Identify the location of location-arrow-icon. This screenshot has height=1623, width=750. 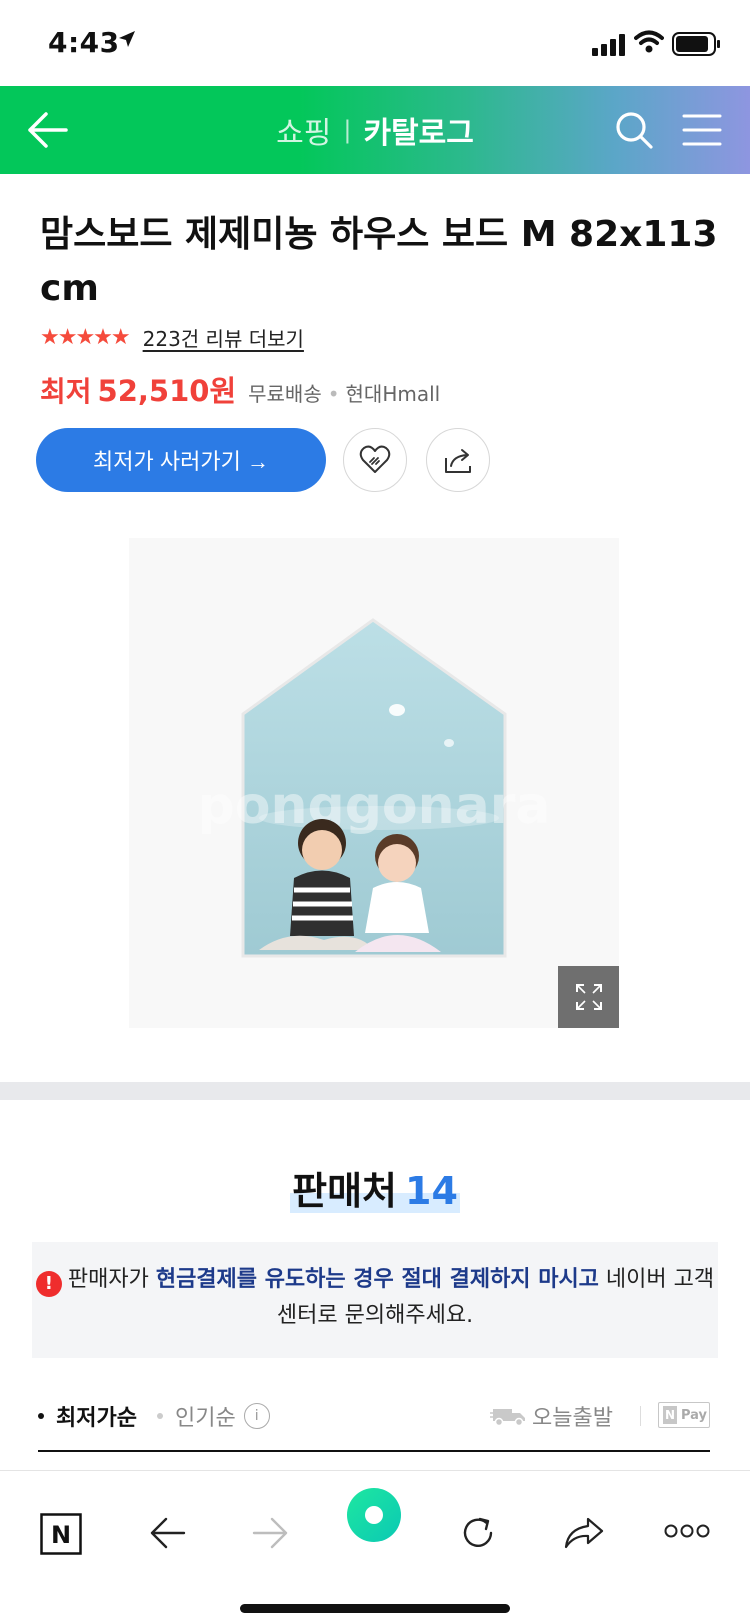
(127, 39).